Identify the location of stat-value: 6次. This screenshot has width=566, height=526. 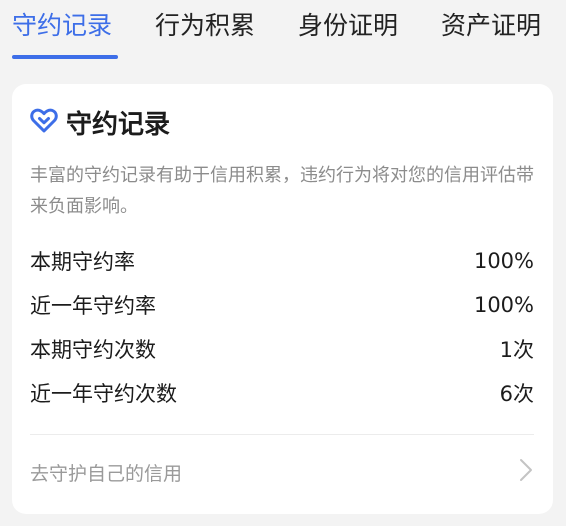
(516, 394).